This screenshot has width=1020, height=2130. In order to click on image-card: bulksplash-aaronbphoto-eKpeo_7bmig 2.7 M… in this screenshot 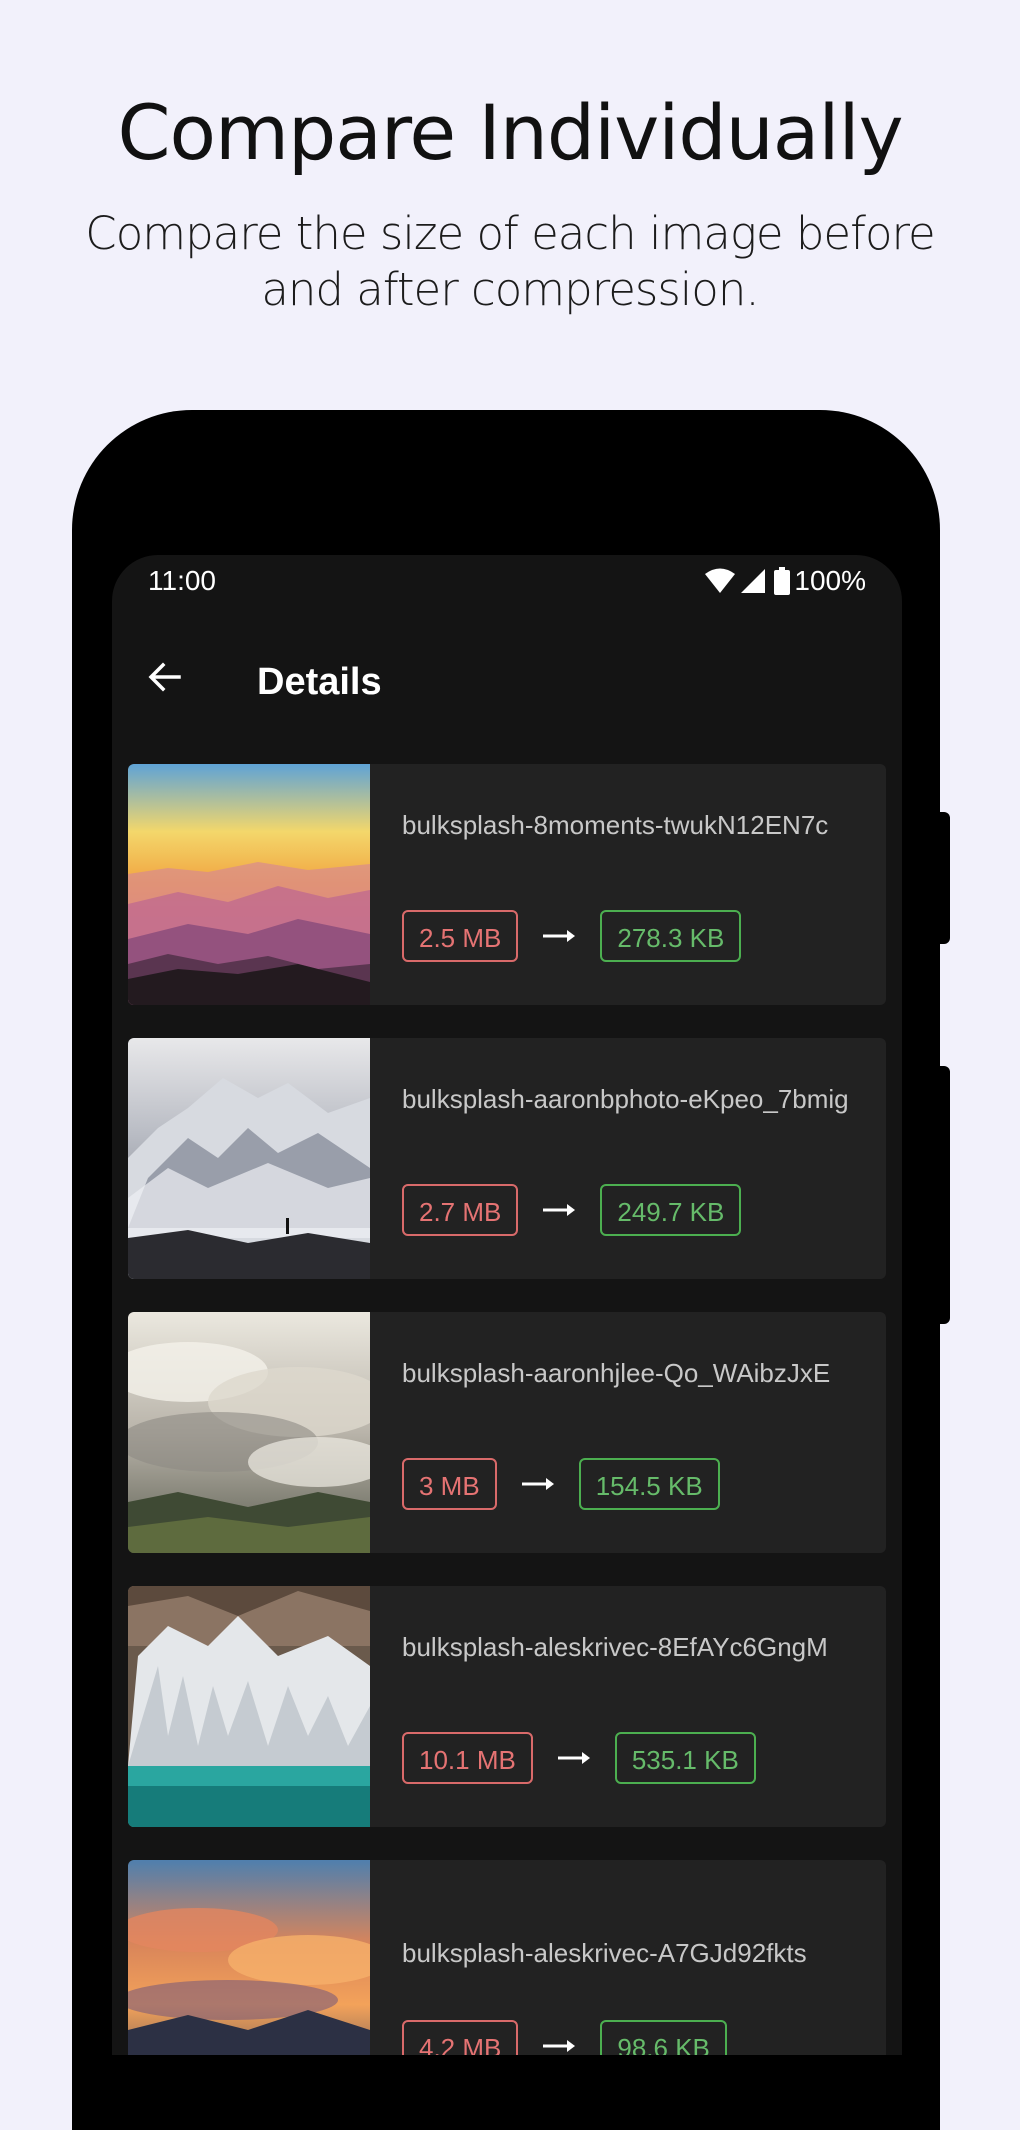, I will do `click(507, 1158)`.